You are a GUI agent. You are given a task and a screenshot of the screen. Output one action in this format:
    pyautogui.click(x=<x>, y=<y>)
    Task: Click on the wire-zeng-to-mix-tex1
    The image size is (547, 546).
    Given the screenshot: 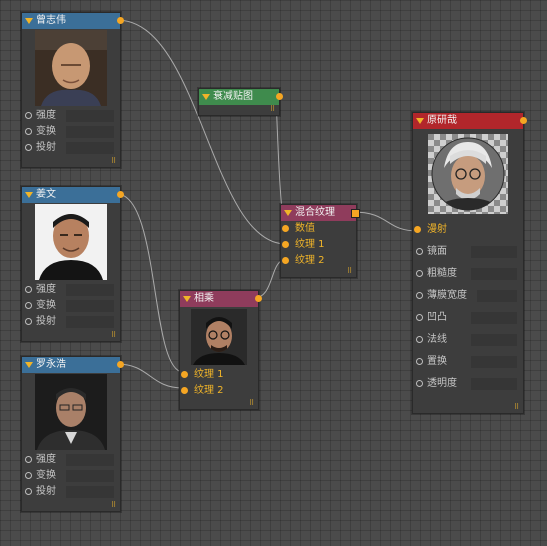 What is the action you would take?
    pyautogui.click(x=200, y=132)
    